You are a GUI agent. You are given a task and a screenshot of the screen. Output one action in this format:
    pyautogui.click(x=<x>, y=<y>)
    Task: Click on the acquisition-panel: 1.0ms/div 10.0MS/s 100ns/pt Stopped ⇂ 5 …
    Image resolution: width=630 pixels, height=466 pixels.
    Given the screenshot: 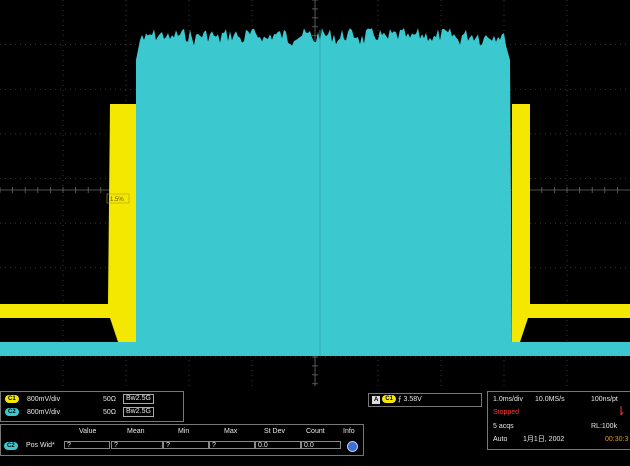 What is the action you would take?
    pyautogui.click(x=558, y=420)
    